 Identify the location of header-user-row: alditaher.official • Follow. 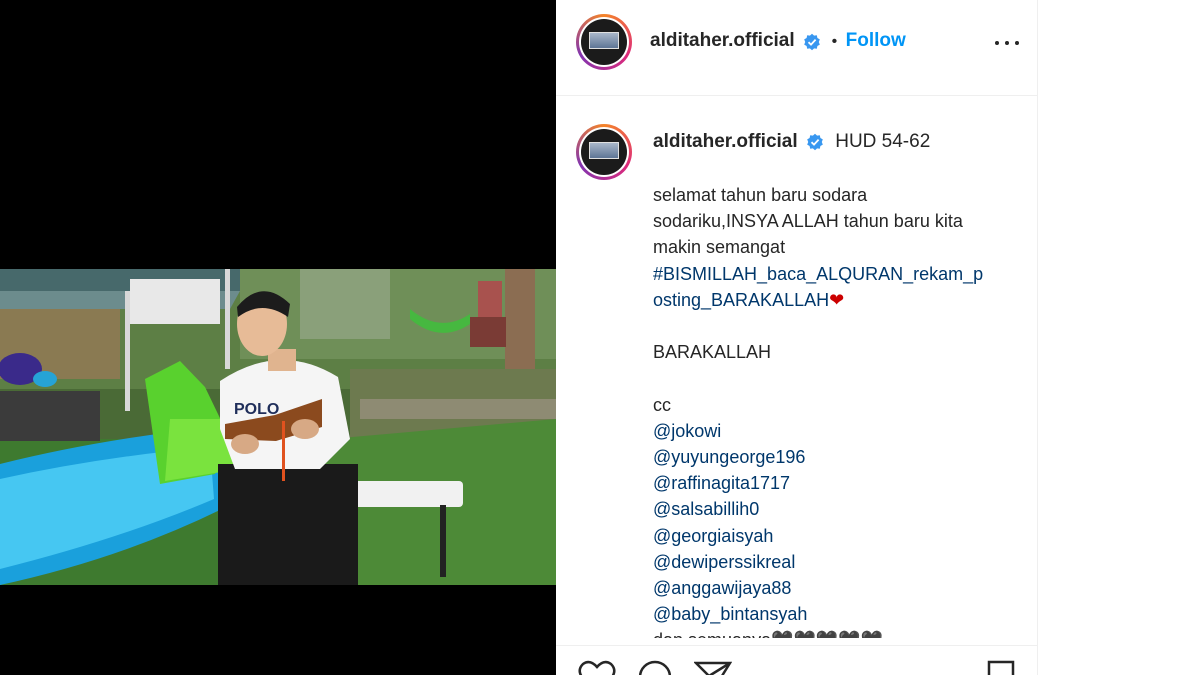
(778, 41).